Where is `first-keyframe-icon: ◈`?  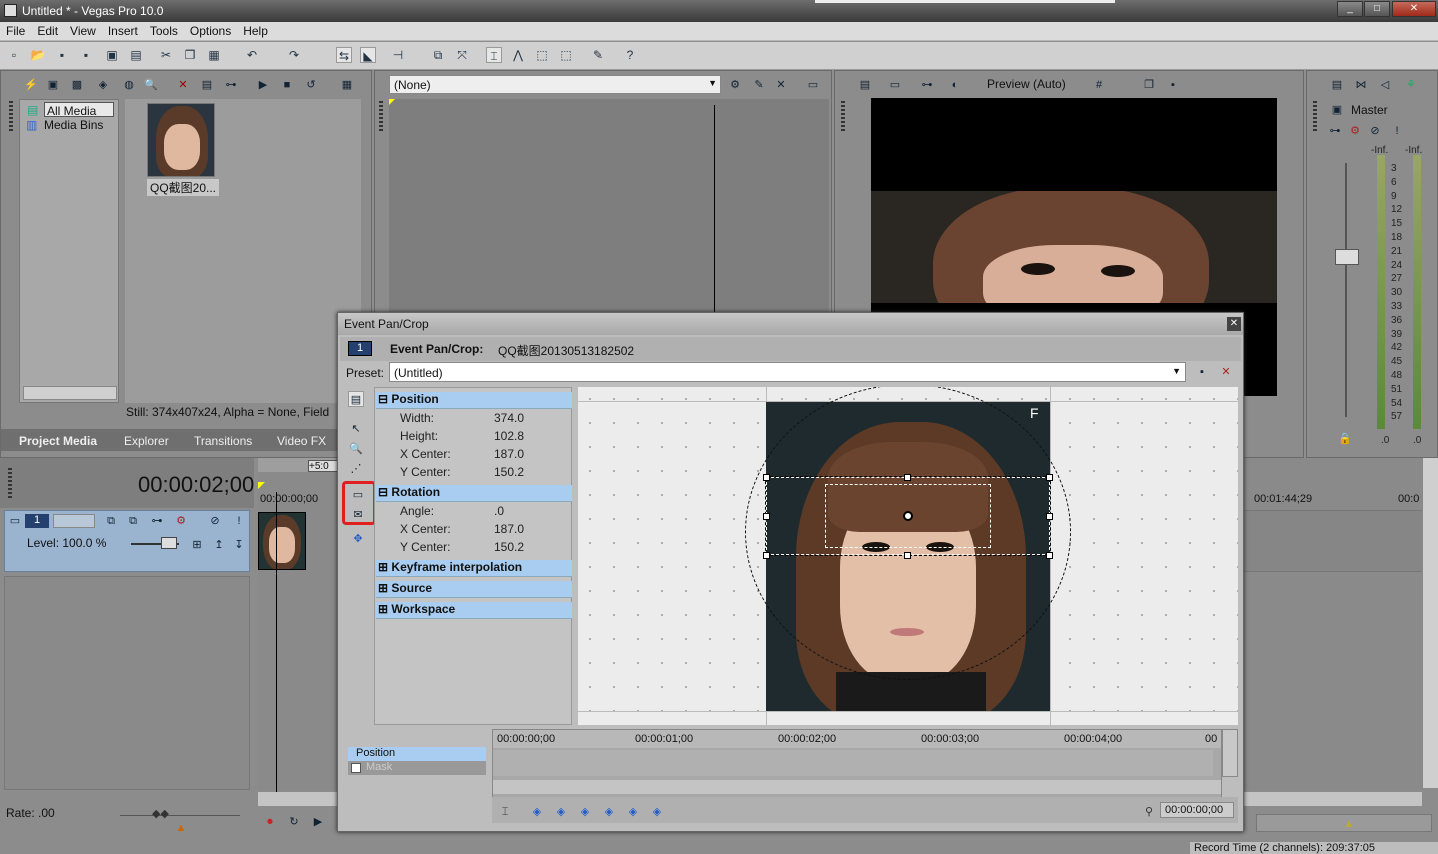 first-keyframe-icon: ◈ is located at coordinates (537, 812).